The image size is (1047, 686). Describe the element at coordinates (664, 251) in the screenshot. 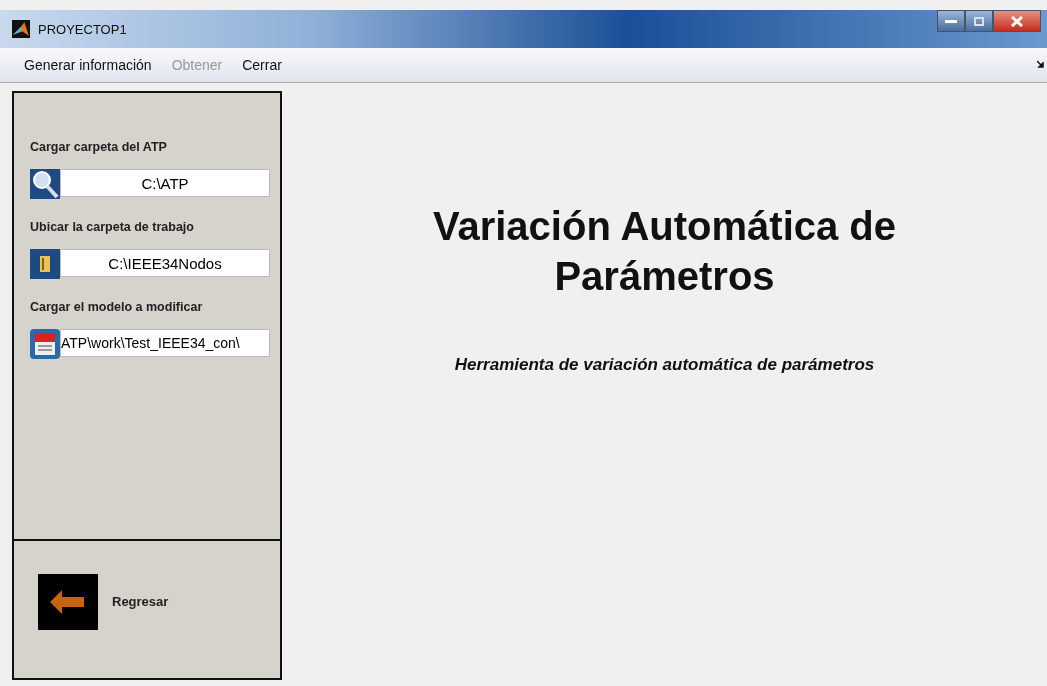

I see `main-title: Variación Automática de Parámetros` at that location.